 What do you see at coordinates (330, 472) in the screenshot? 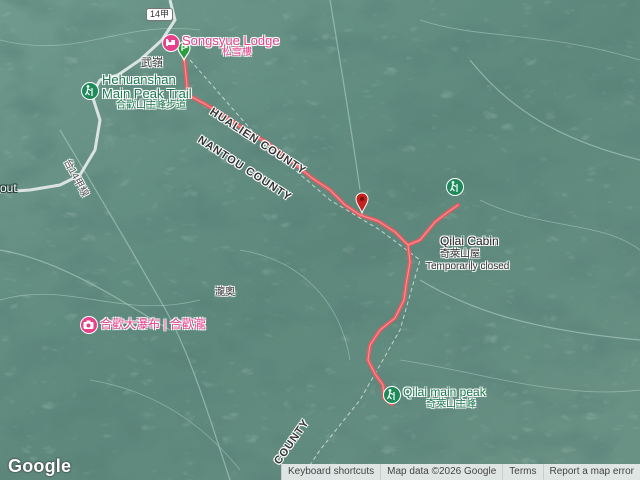
I see `keyboard-shortcuts-link: Keyboard shortcuts` at bounding box center [330, 472].